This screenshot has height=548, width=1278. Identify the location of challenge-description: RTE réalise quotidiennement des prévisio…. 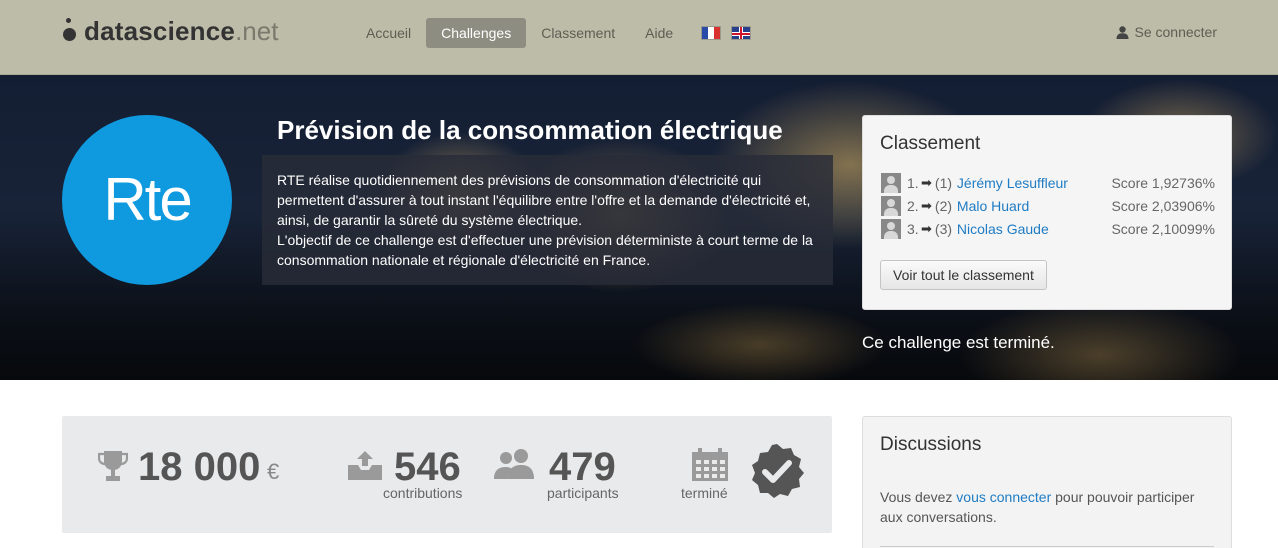
(547, 220).